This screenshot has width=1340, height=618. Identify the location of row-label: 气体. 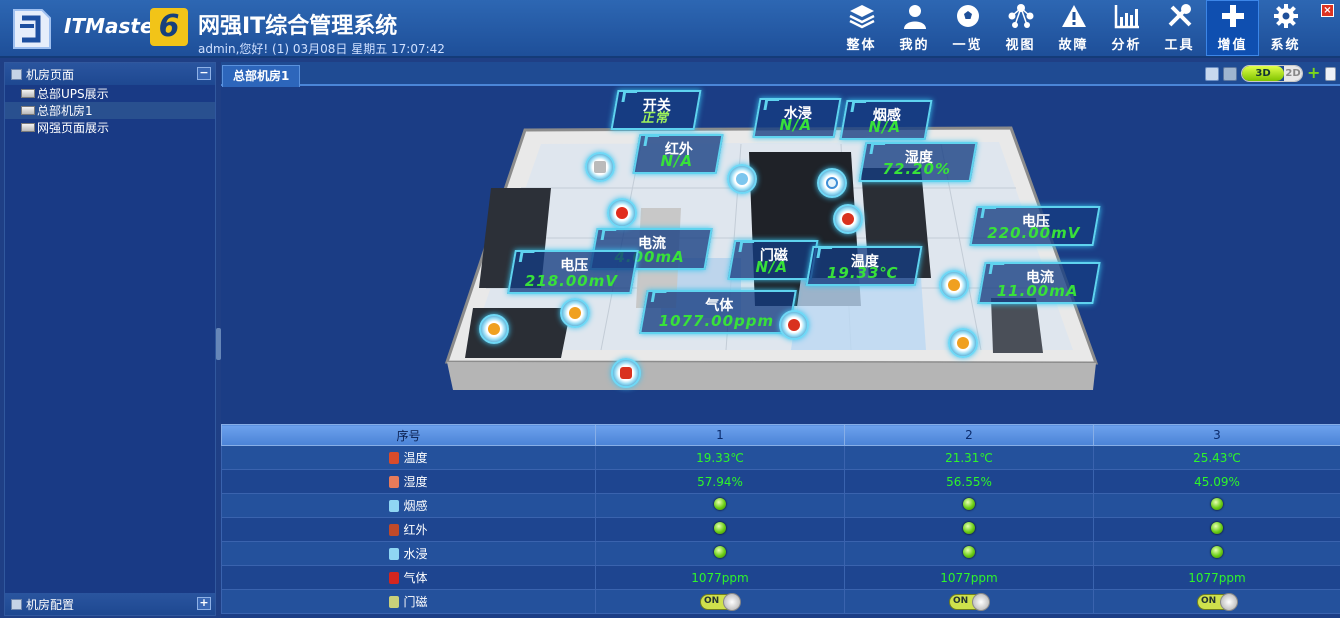
(415, 578).